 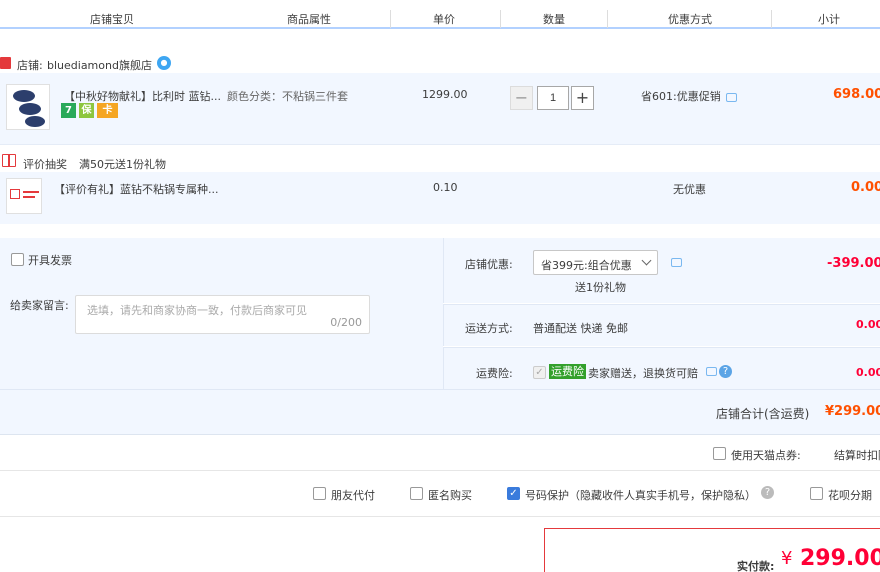 I want to click on table-header: 店铺宝贝 商品属性 单价 数量 优惠方式 小计, so click(x=440, y=14).